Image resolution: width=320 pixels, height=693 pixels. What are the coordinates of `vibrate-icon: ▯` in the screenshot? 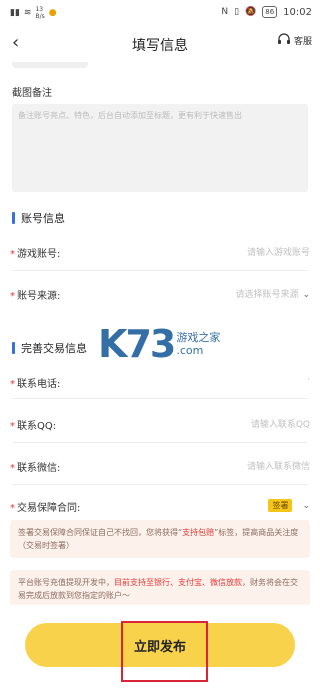 It's located at (237, 12).